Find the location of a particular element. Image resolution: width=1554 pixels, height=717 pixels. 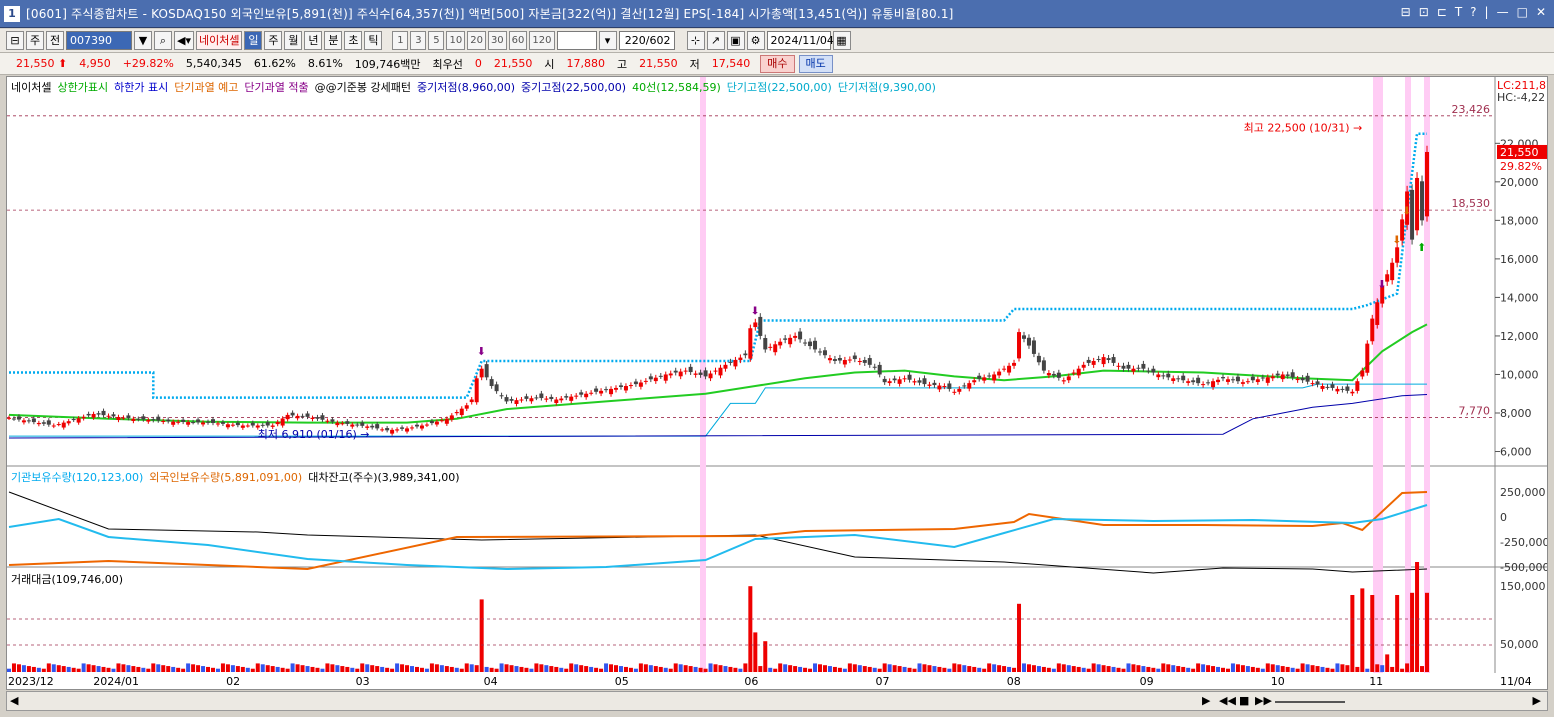

text-icon: T is located at coordinates (1458, 12).